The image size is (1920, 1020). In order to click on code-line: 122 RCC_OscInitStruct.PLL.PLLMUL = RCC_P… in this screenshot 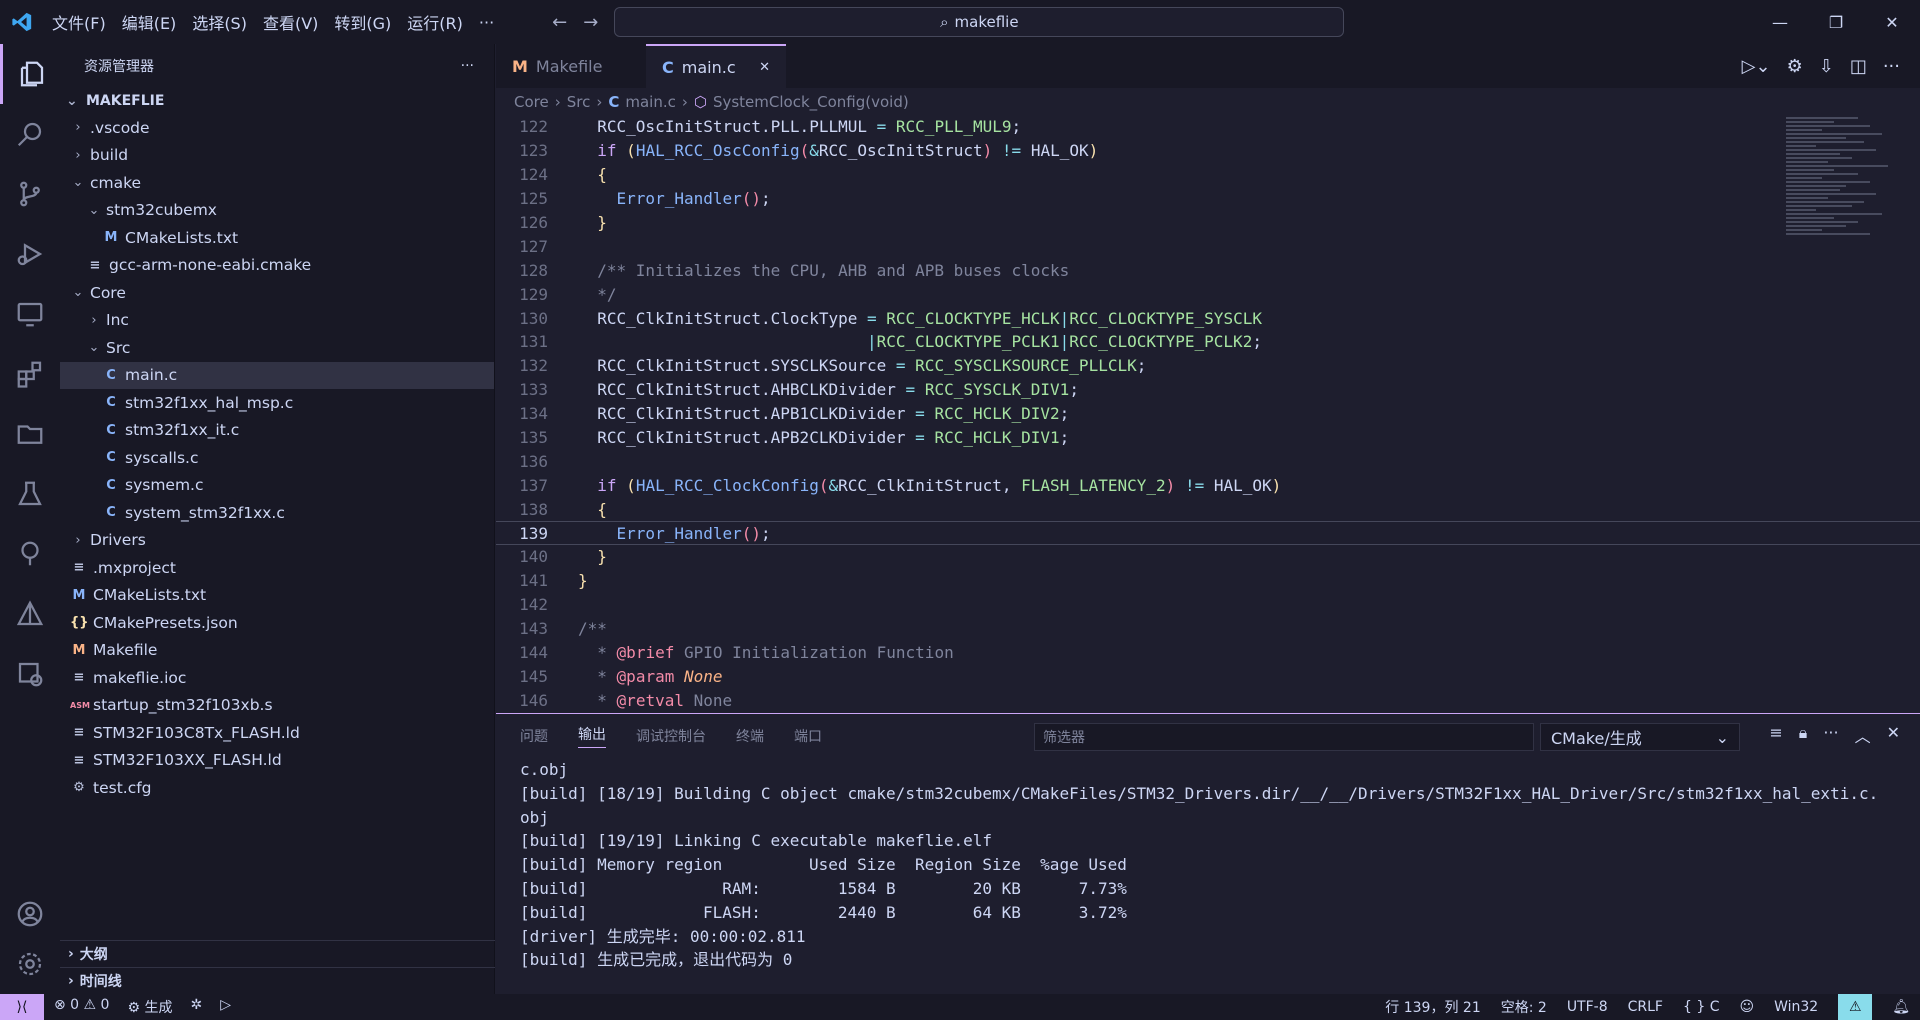, I will do `click(1208, 127)`.